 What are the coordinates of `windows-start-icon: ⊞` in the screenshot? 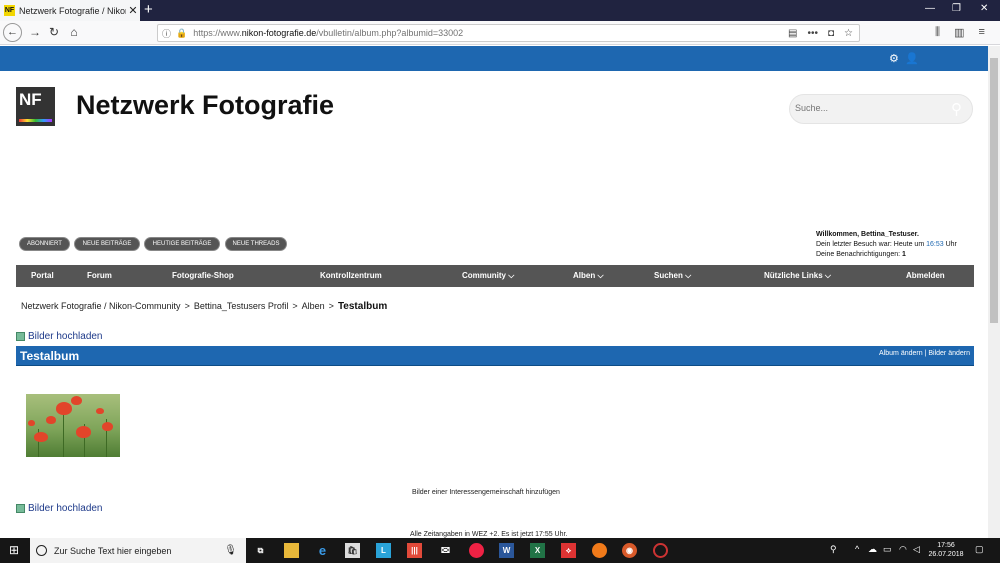 It's located at (15, 550).